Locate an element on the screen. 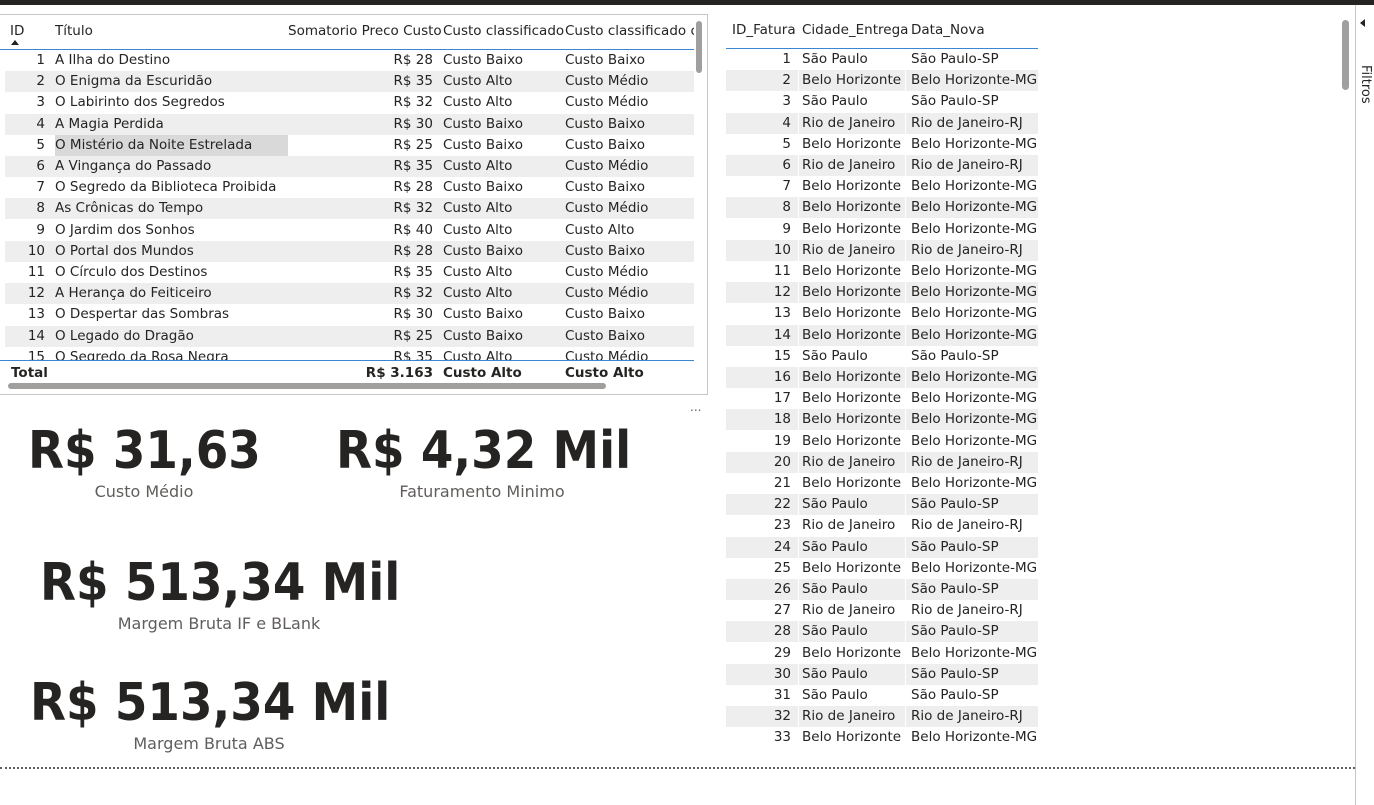  cell-id: 23 is located at coordinates (782, 525).